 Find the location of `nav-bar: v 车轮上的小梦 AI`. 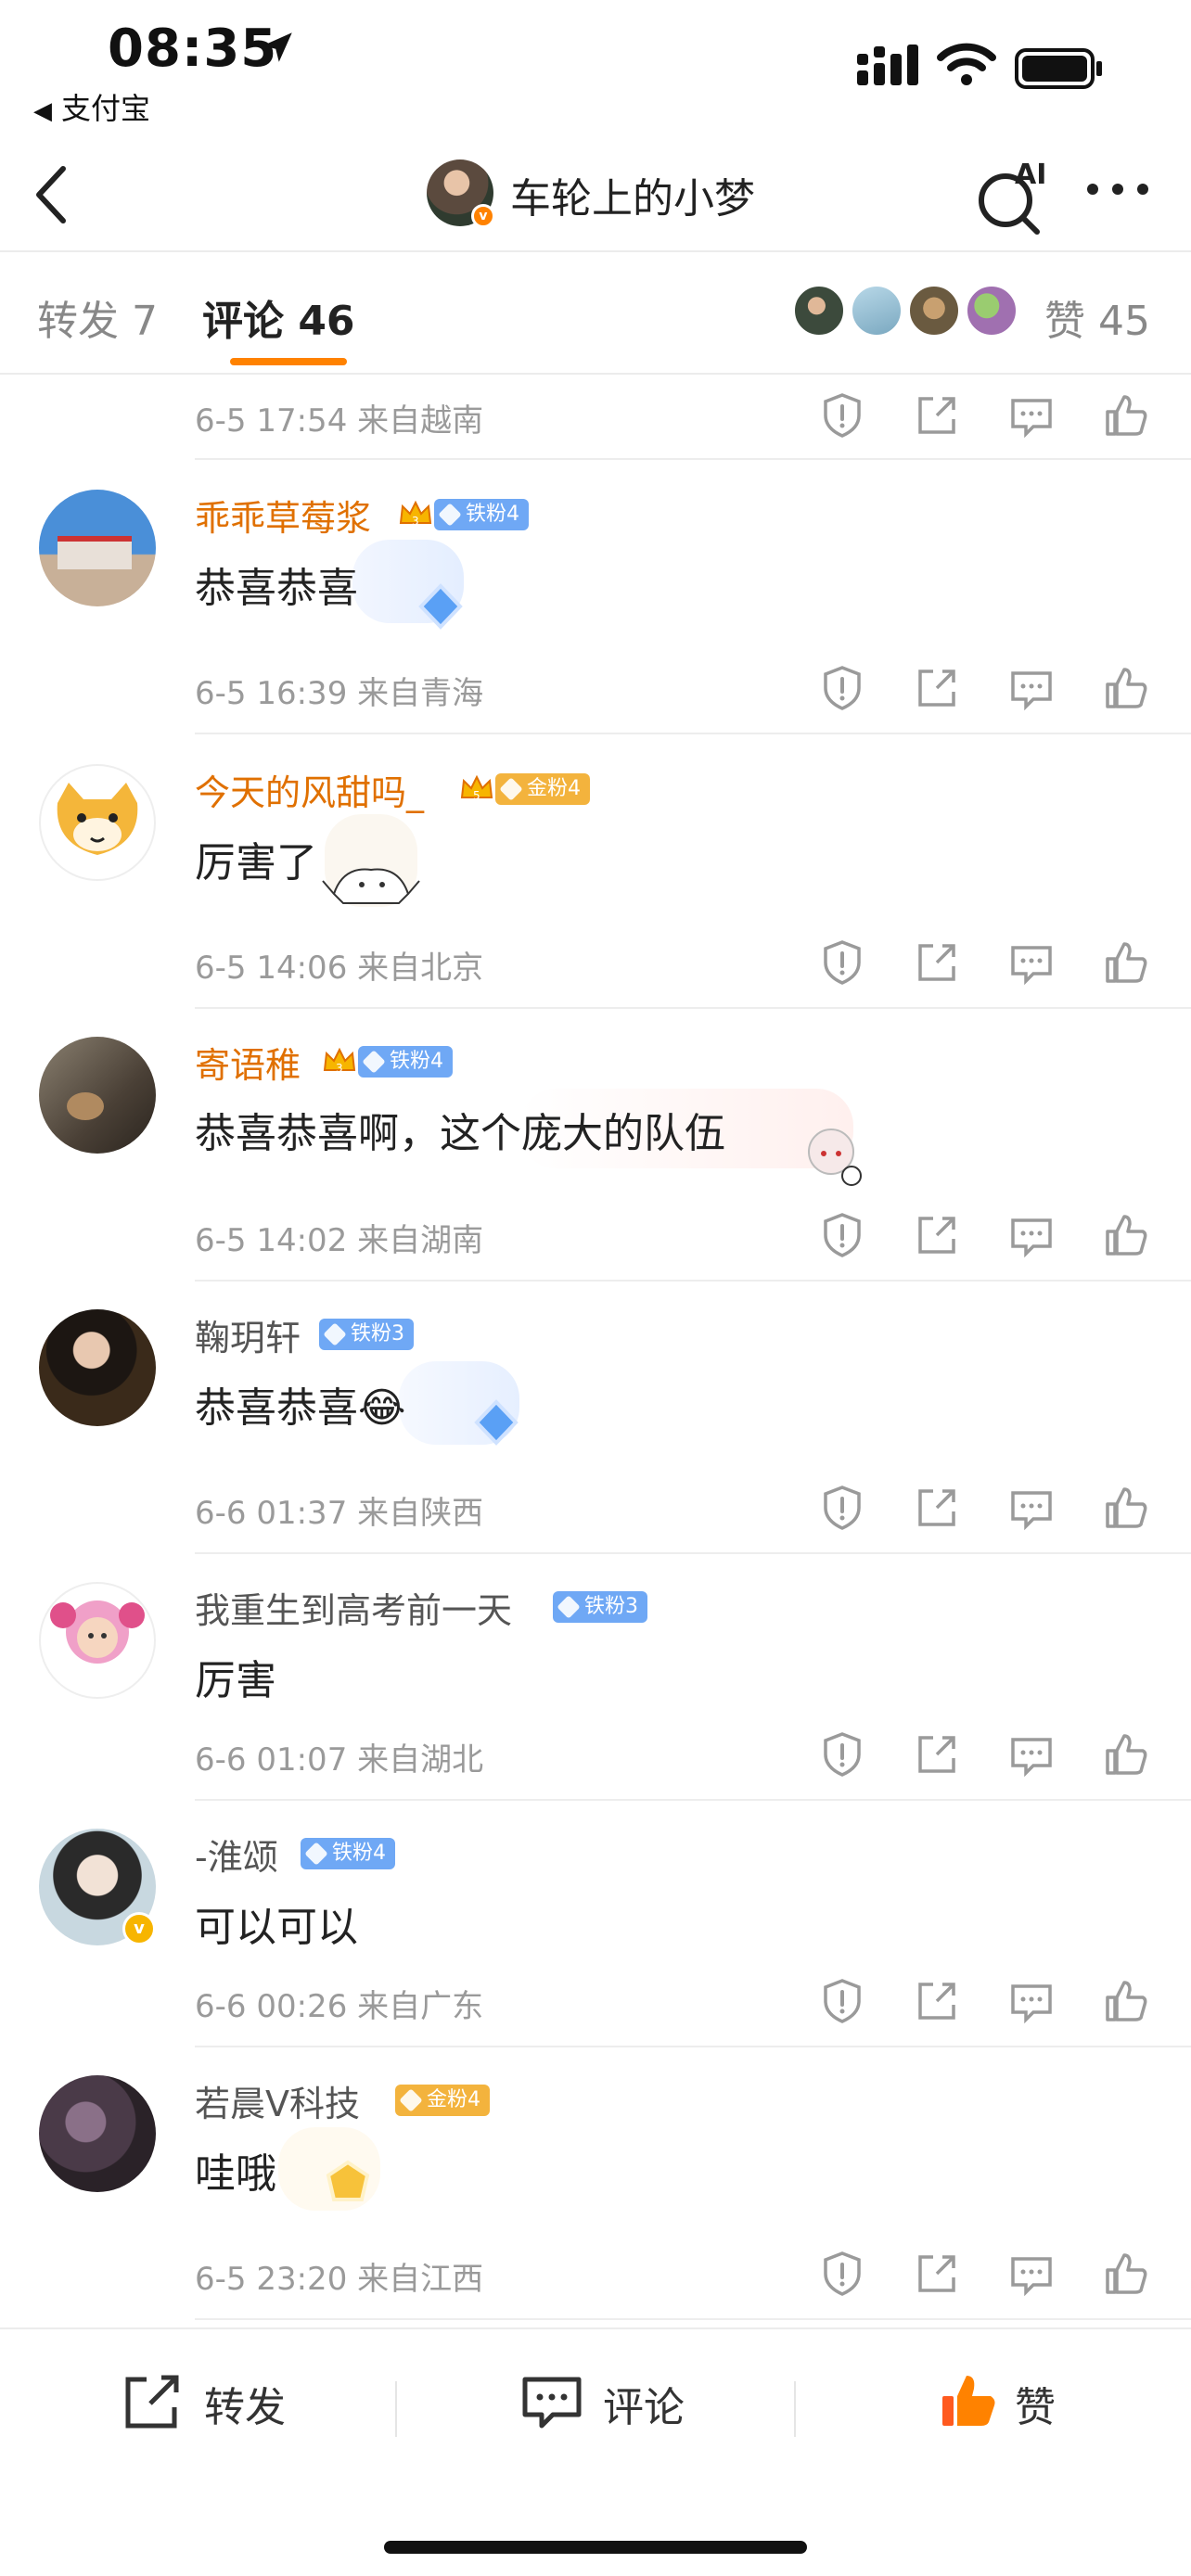

nav-bar: v 车轮上的小梦 AI is located at coordinates (595, 196).